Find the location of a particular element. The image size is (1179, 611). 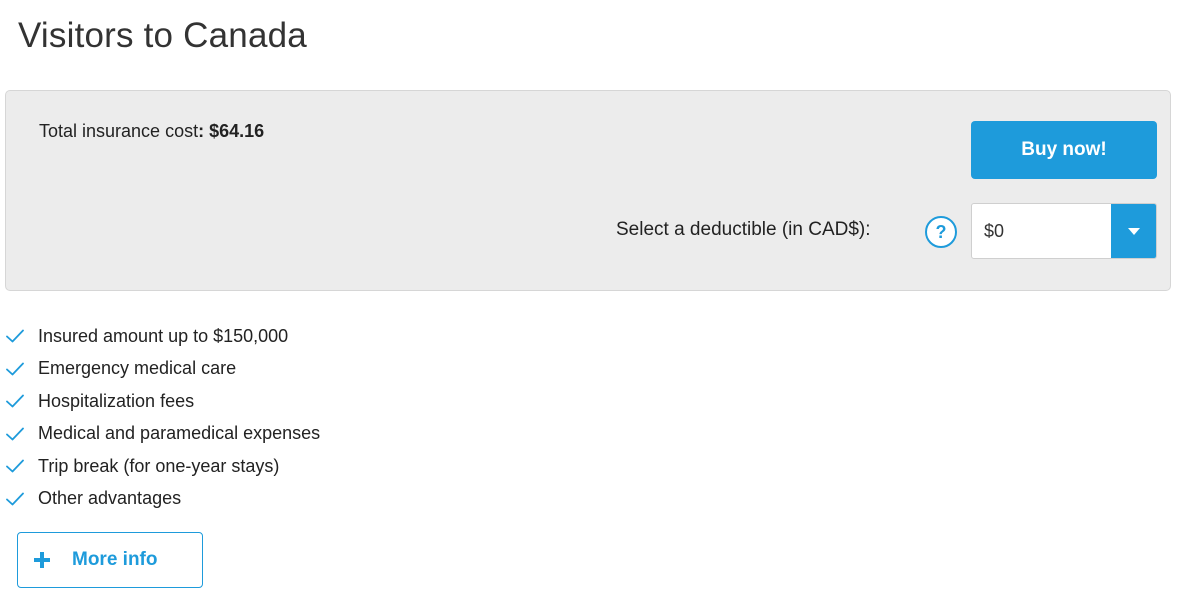

benefit-label: Emergency medical care is located at coordinates (137, 368).